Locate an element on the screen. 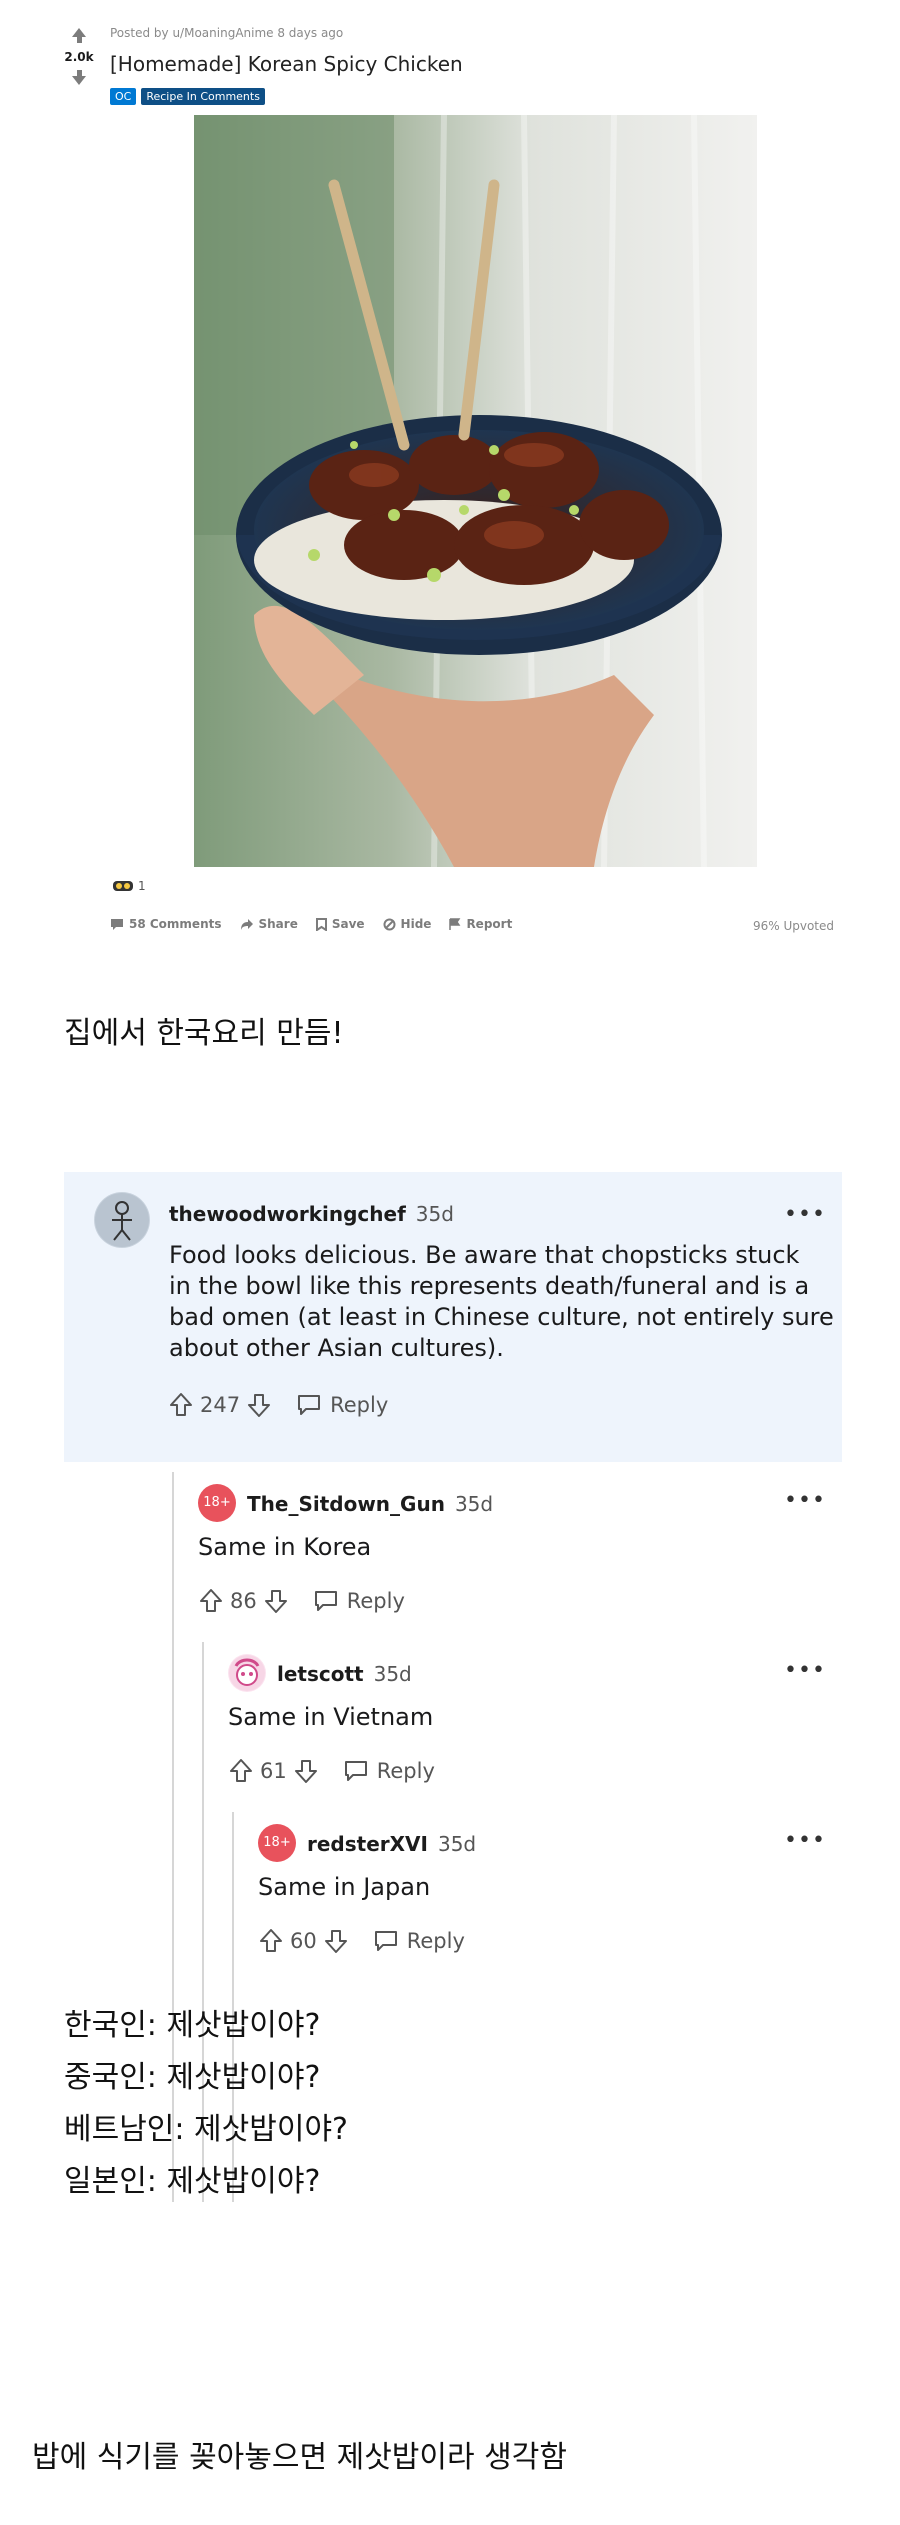  report-button: Report is located at coordinates (480, 924).